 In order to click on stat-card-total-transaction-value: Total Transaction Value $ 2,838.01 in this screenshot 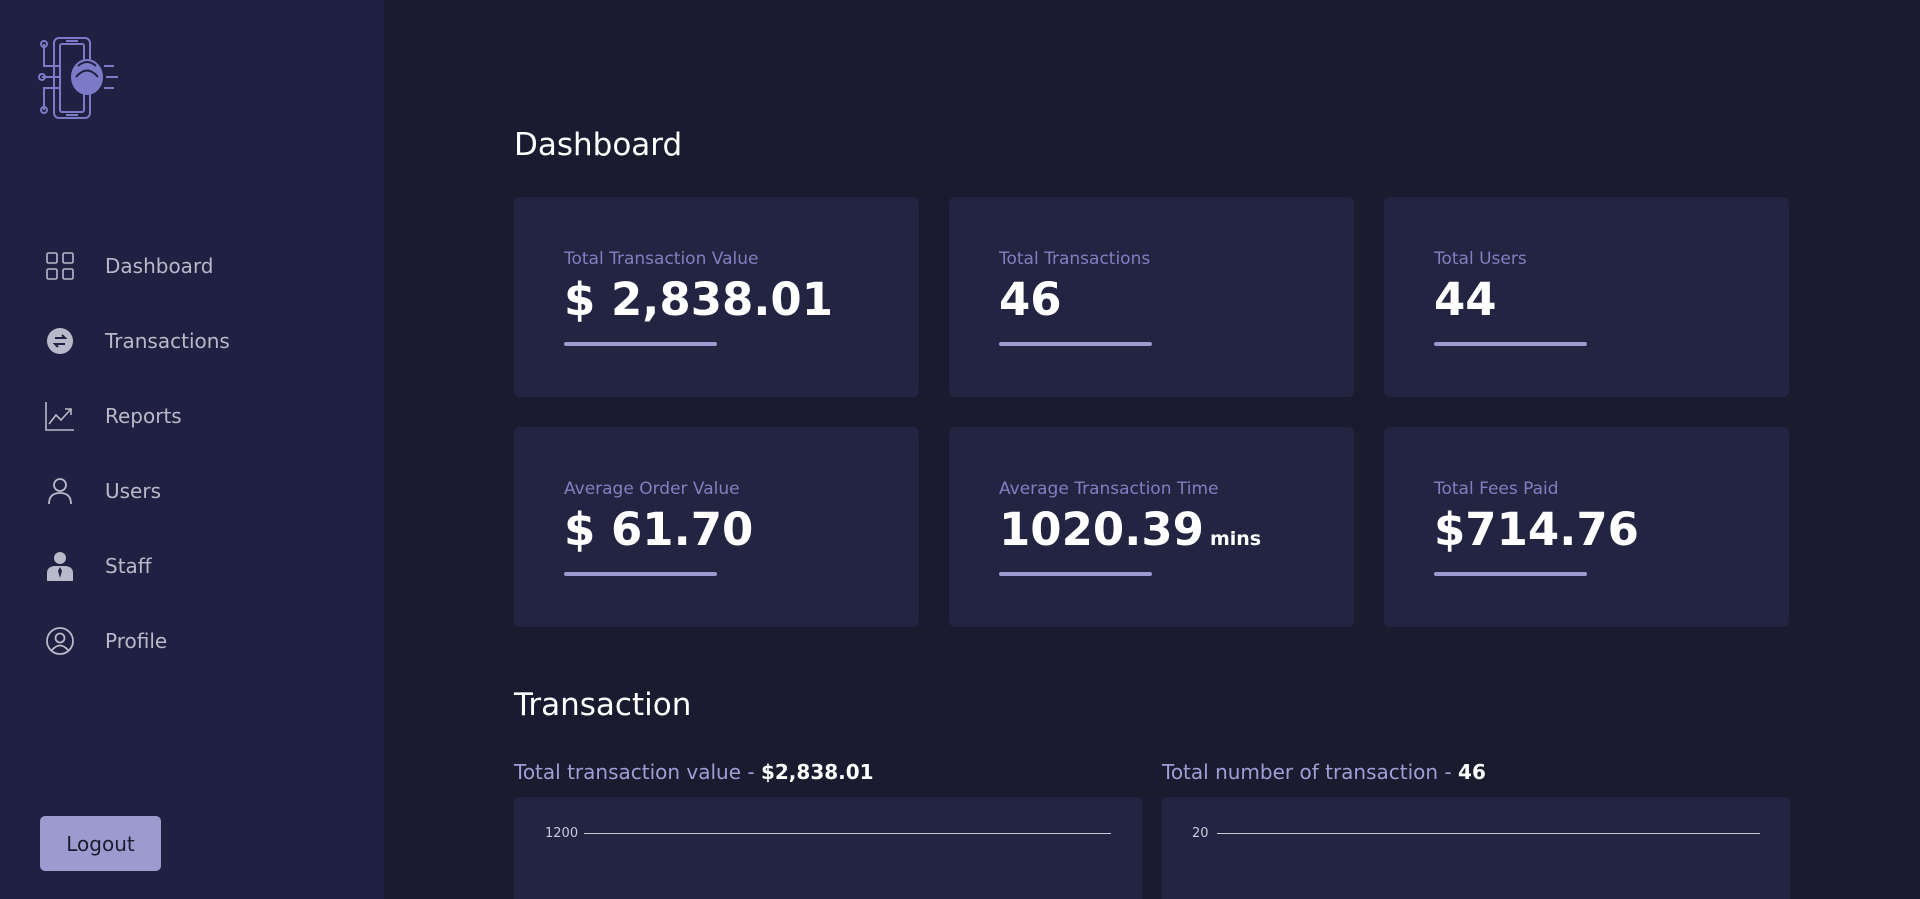, I will do `click(716, 297)`.